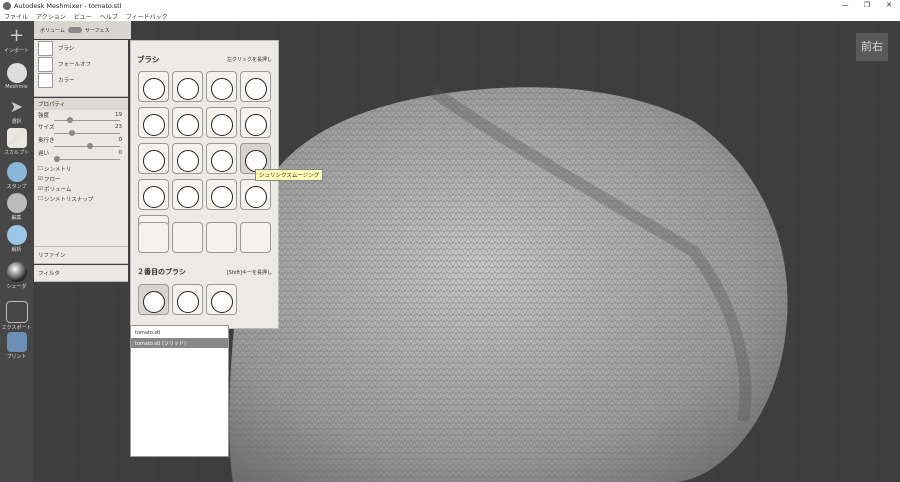 Image resolution: width=900 pixels, height=482 pixels. What do you see at coordinates (81, 255) in the screenshot?
I see `refine-section: リファイン` at bounding box center [81, 255].